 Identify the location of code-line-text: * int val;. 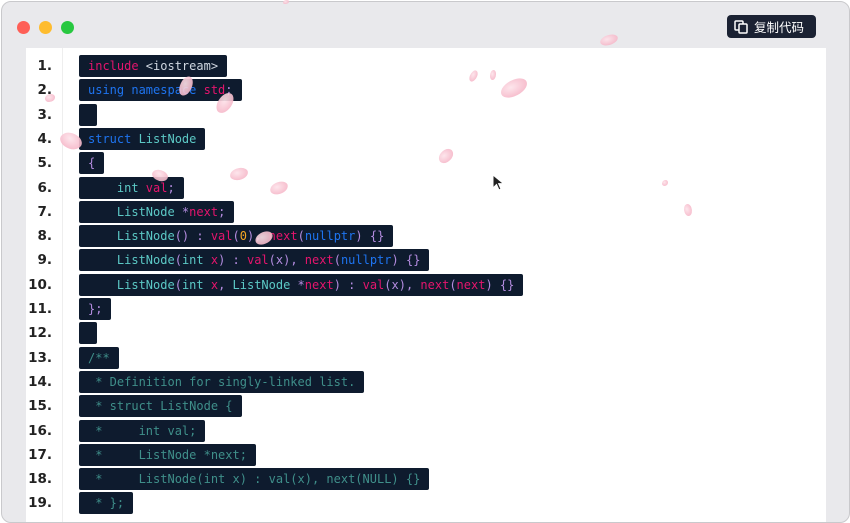
(142, 430).